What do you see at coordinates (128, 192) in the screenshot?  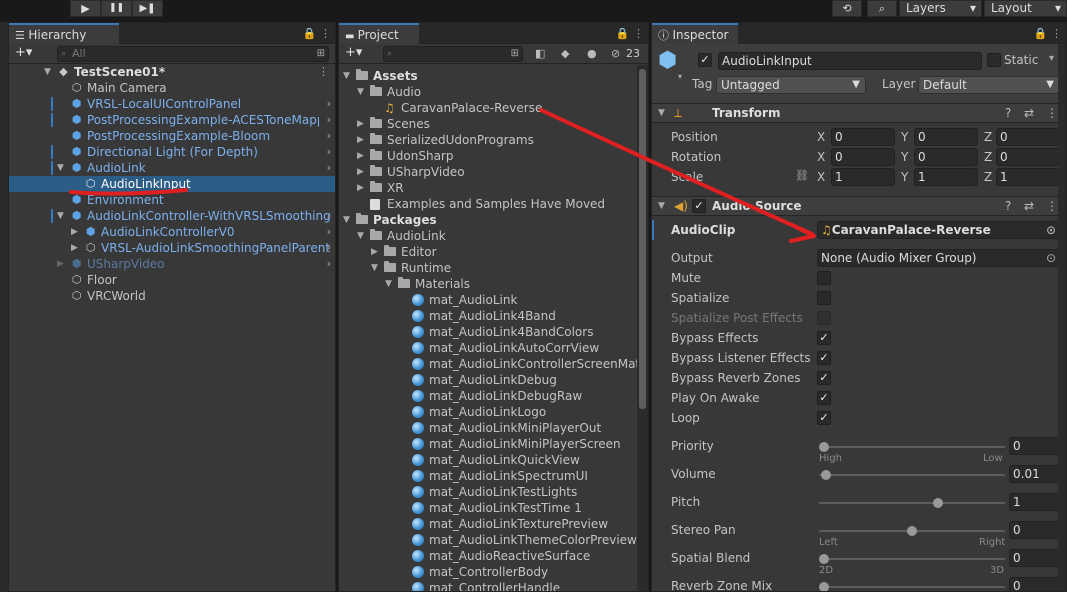 I see `annotation-underline` at bounding box center [128, 192].